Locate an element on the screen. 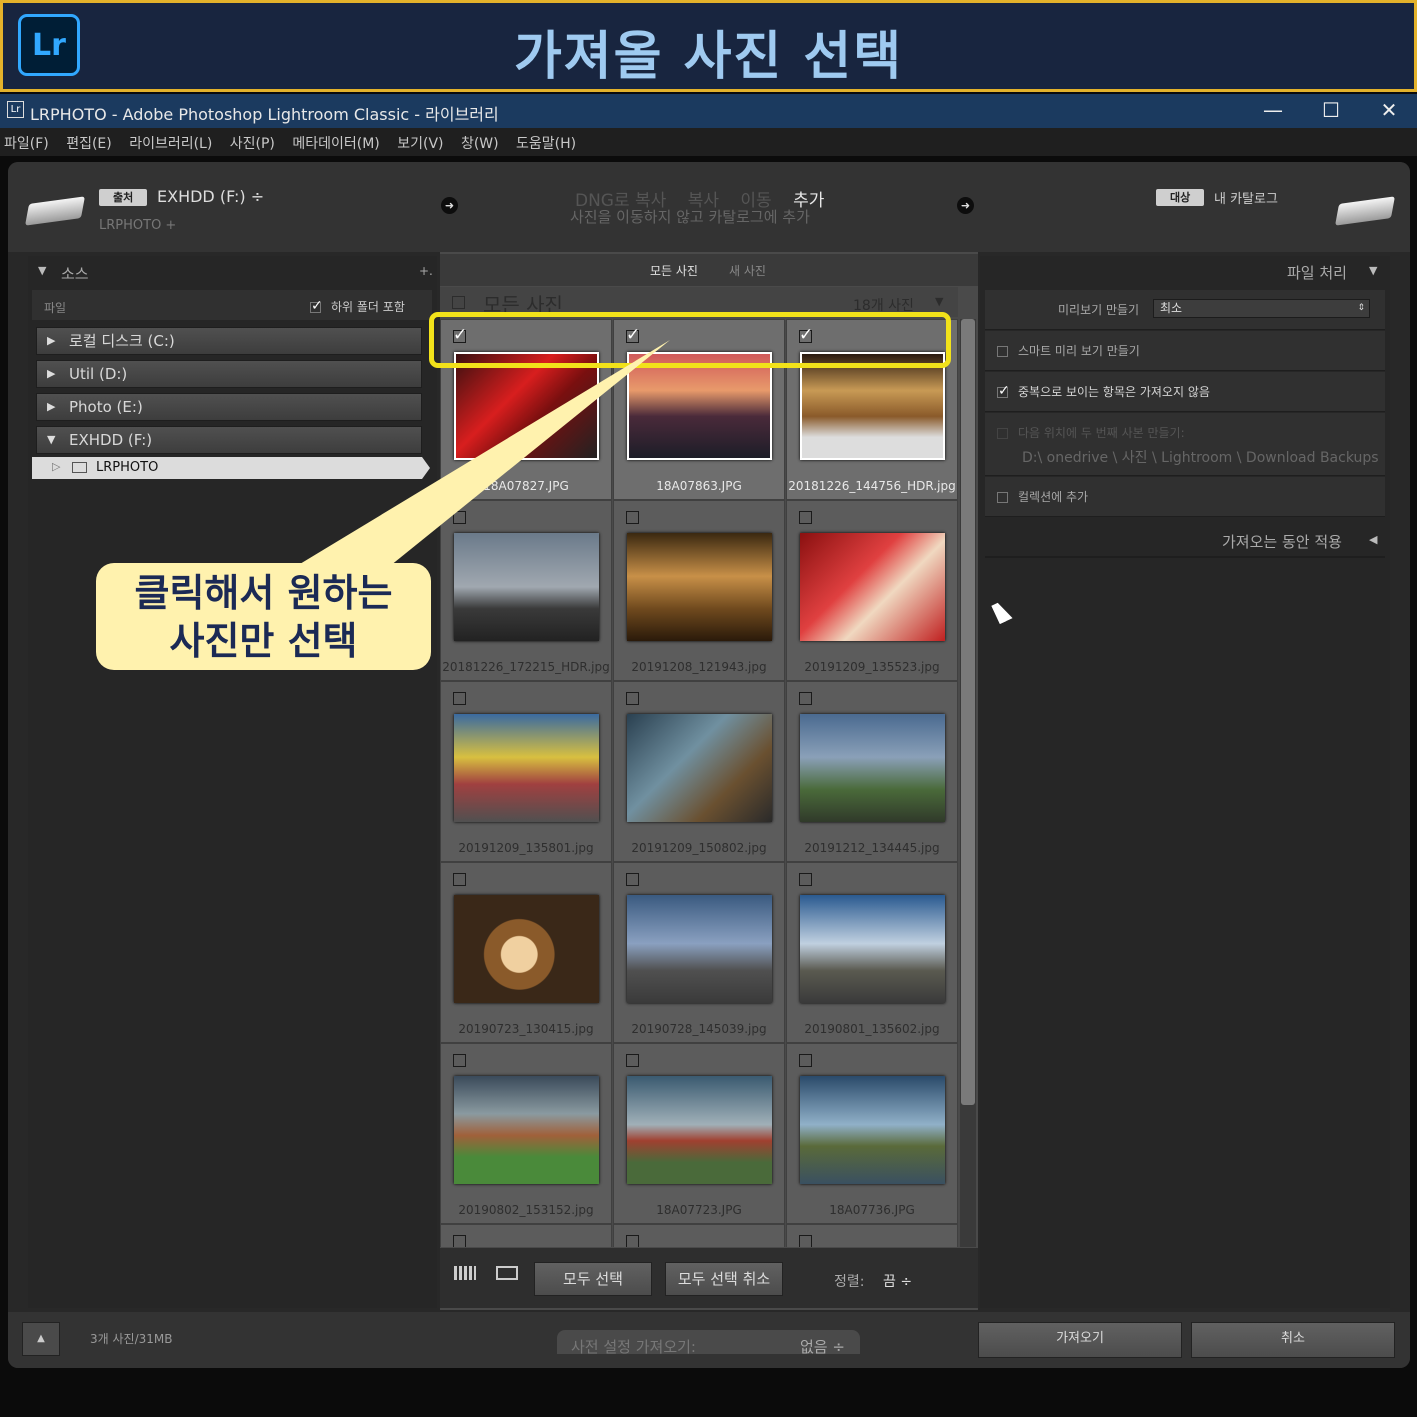 Image resolution: width=1417 pixels, height=1417 pixels. callout-line-1: 클릭해서 원하는 is located at coordinates (263, 593).